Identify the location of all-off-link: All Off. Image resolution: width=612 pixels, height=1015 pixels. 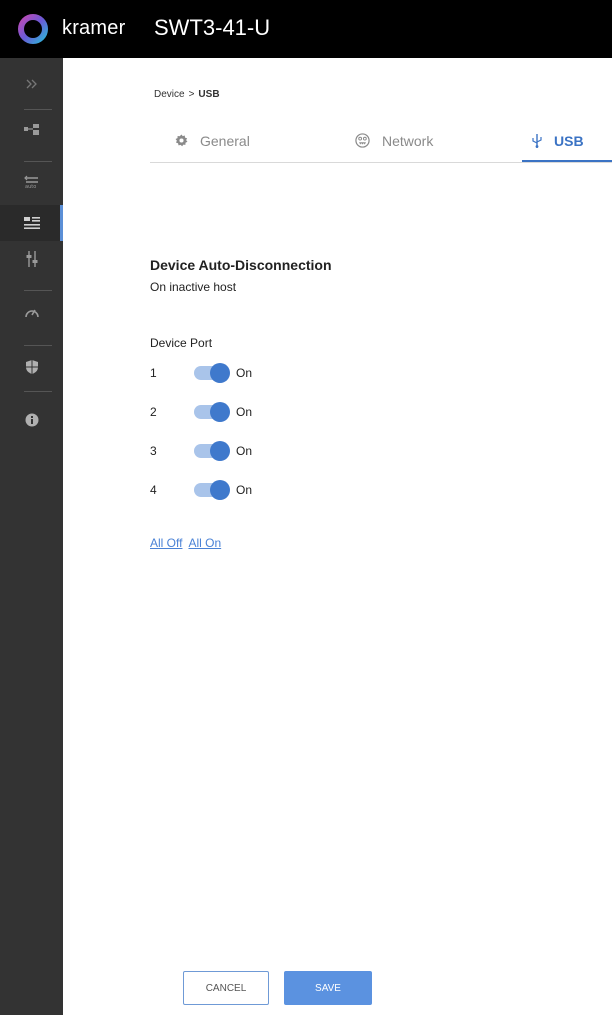
(166, 543).